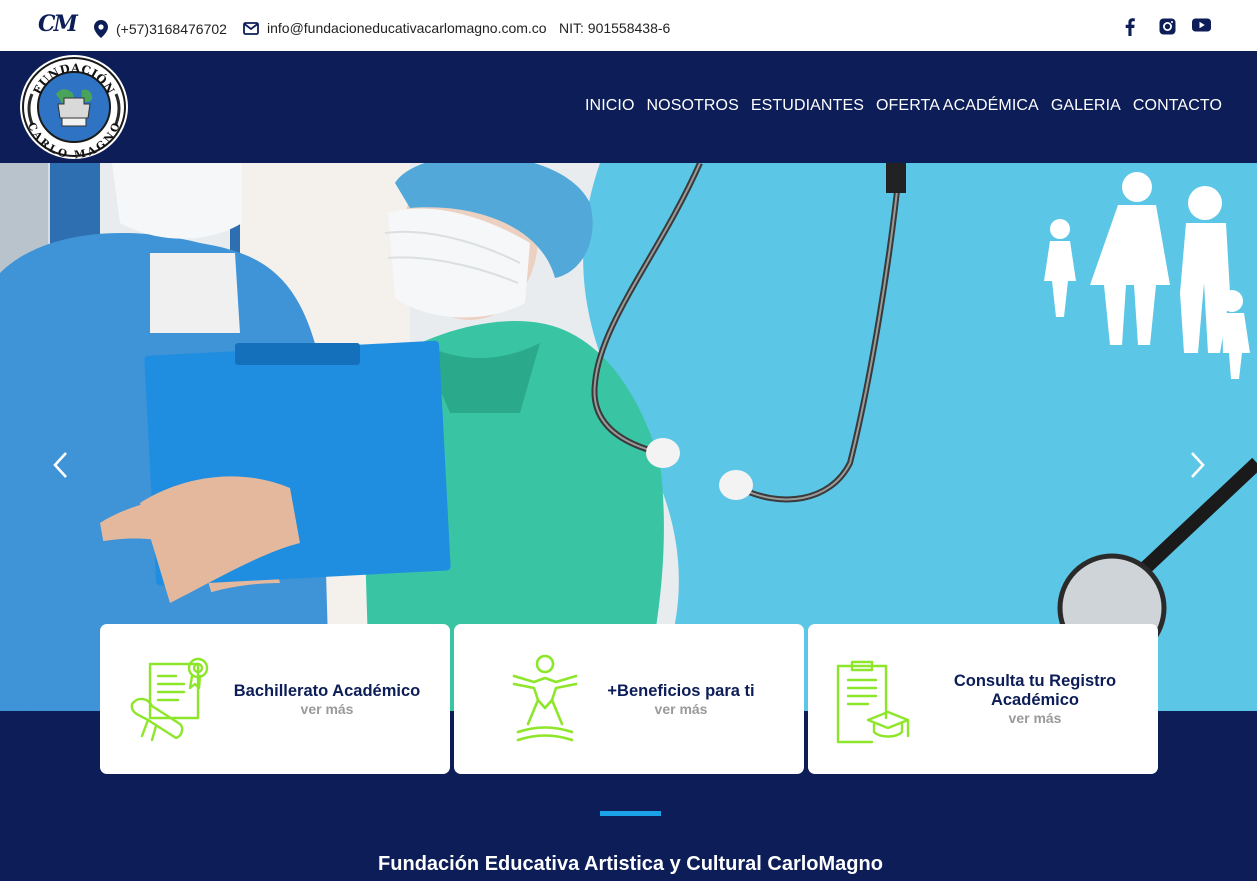  I want to click on card-text: Consulta tu Registro Académico ver más, so click(1035, 699).